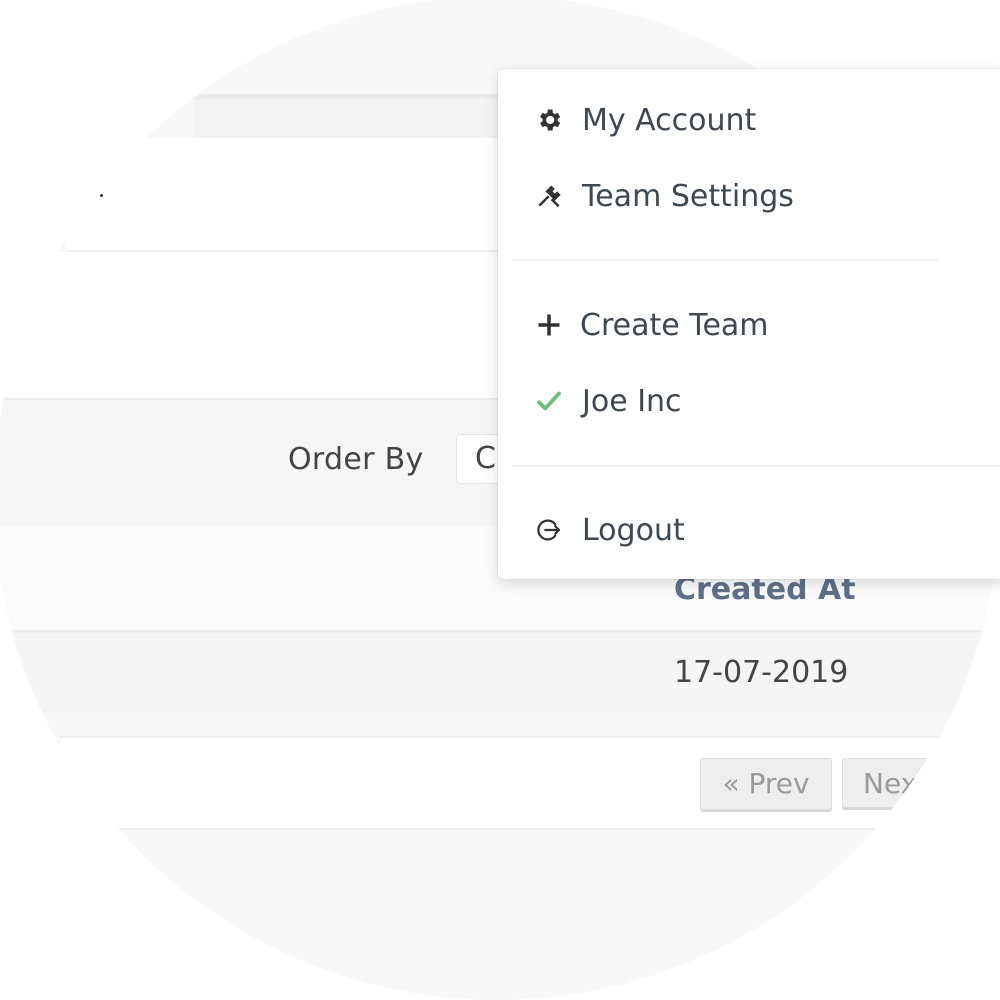 The height and width of the screenshot is (1000, 1000). What do you see at coordinates (549, 325) in the screenshot?
I see `plus-icon` at bounding box center [549, 325].